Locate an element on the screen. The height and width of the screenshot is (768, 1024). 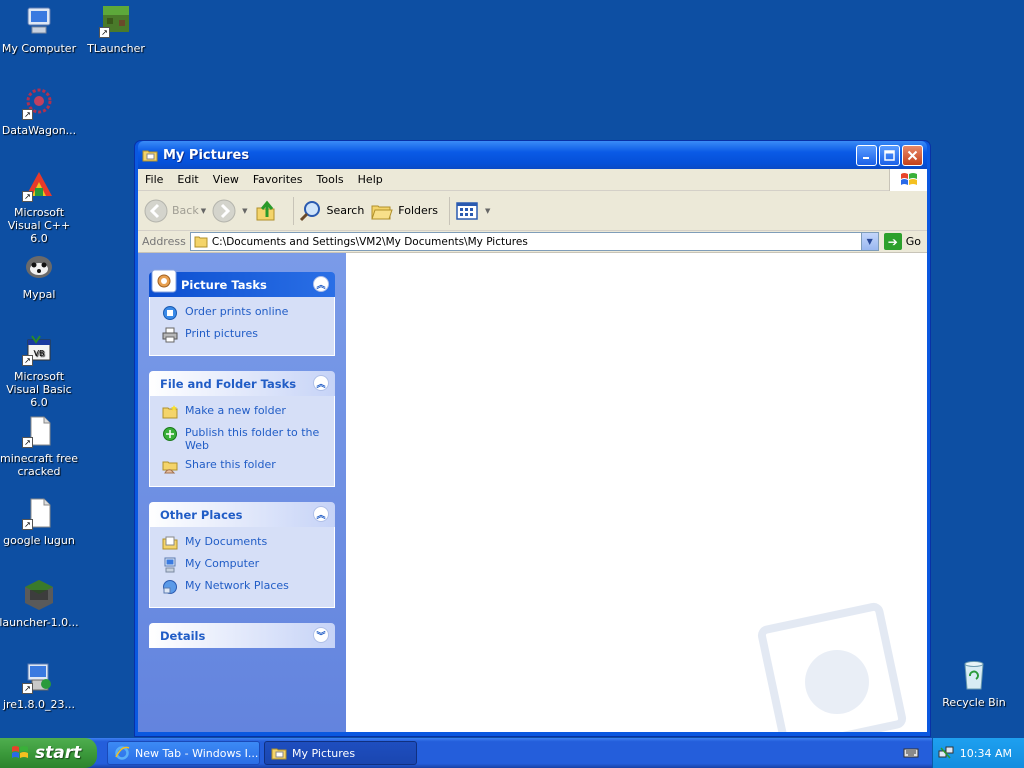
keyboard-language-icon is located at coordinates (911, 753).